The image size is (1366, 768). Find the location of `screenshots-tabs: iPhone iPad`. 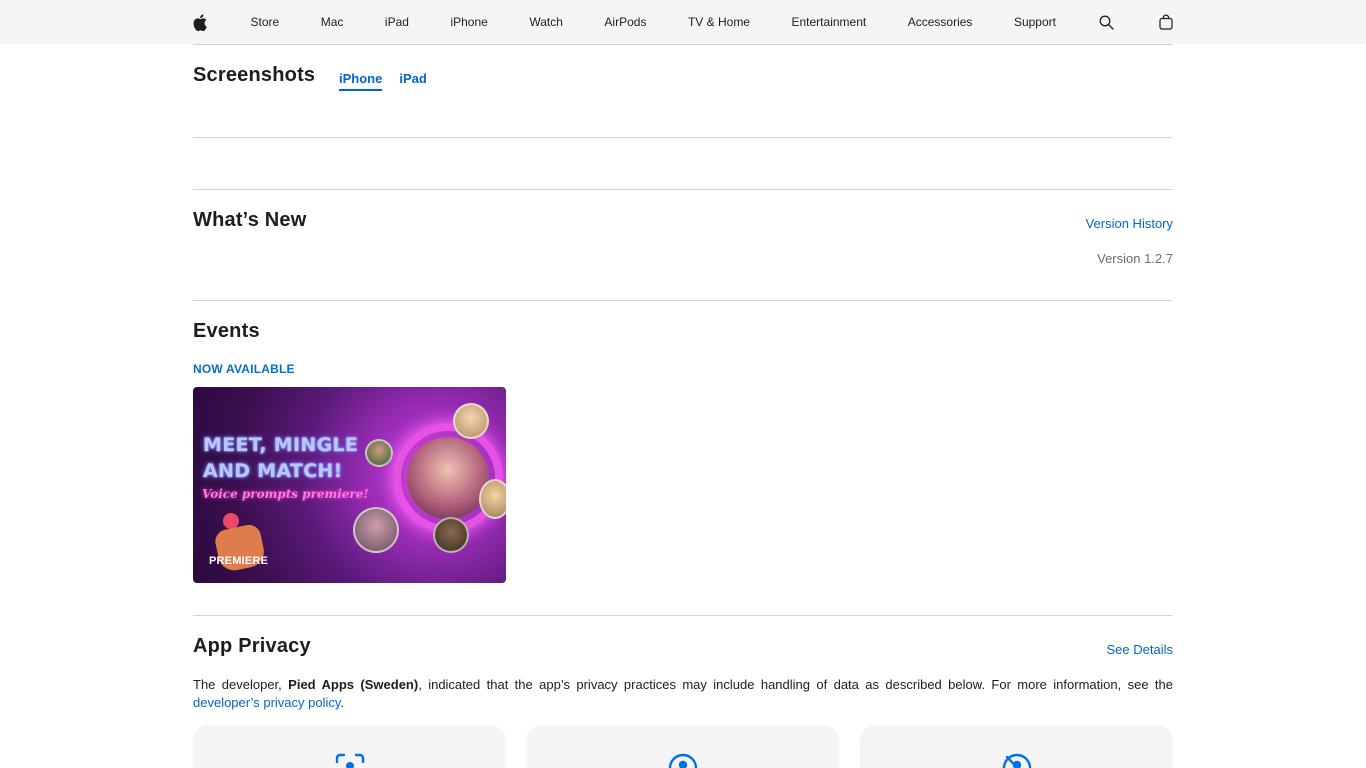

screenshots-tabs: iPhone iPad is located at coordinates (383, 81).